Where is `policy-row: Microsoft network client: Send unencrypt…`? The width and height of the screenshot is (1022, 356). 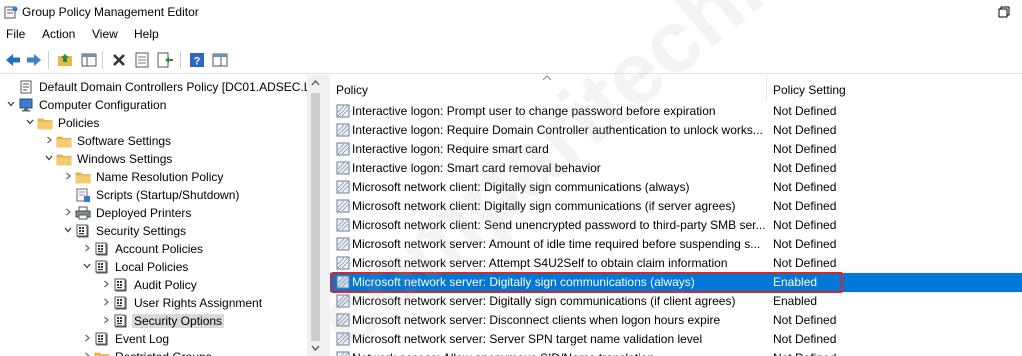 policy-row: Microsoft network client: Send unencrypt… is located at coordinates (676, 225).